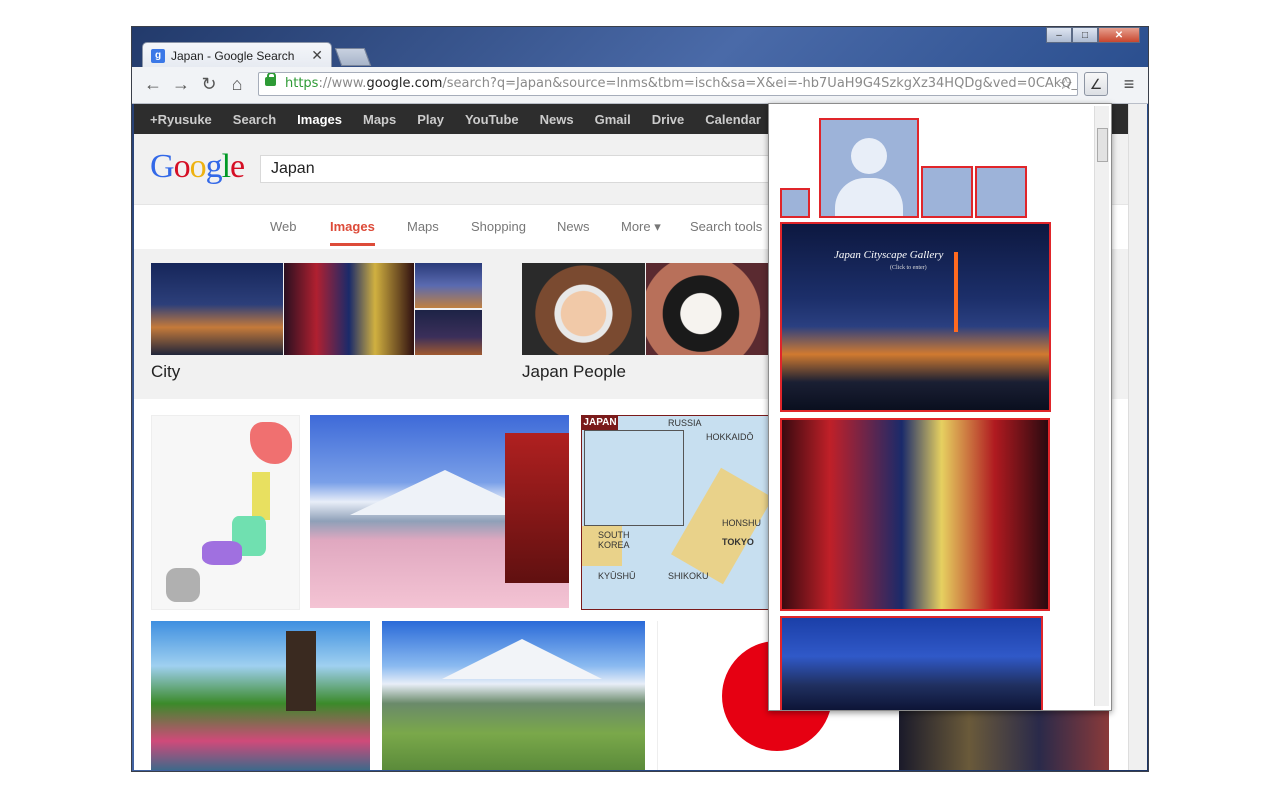  What do you see at coordinates (283, 226) in the screenshot?
I see `tab-web: Web` at bounding box center [283, 226].